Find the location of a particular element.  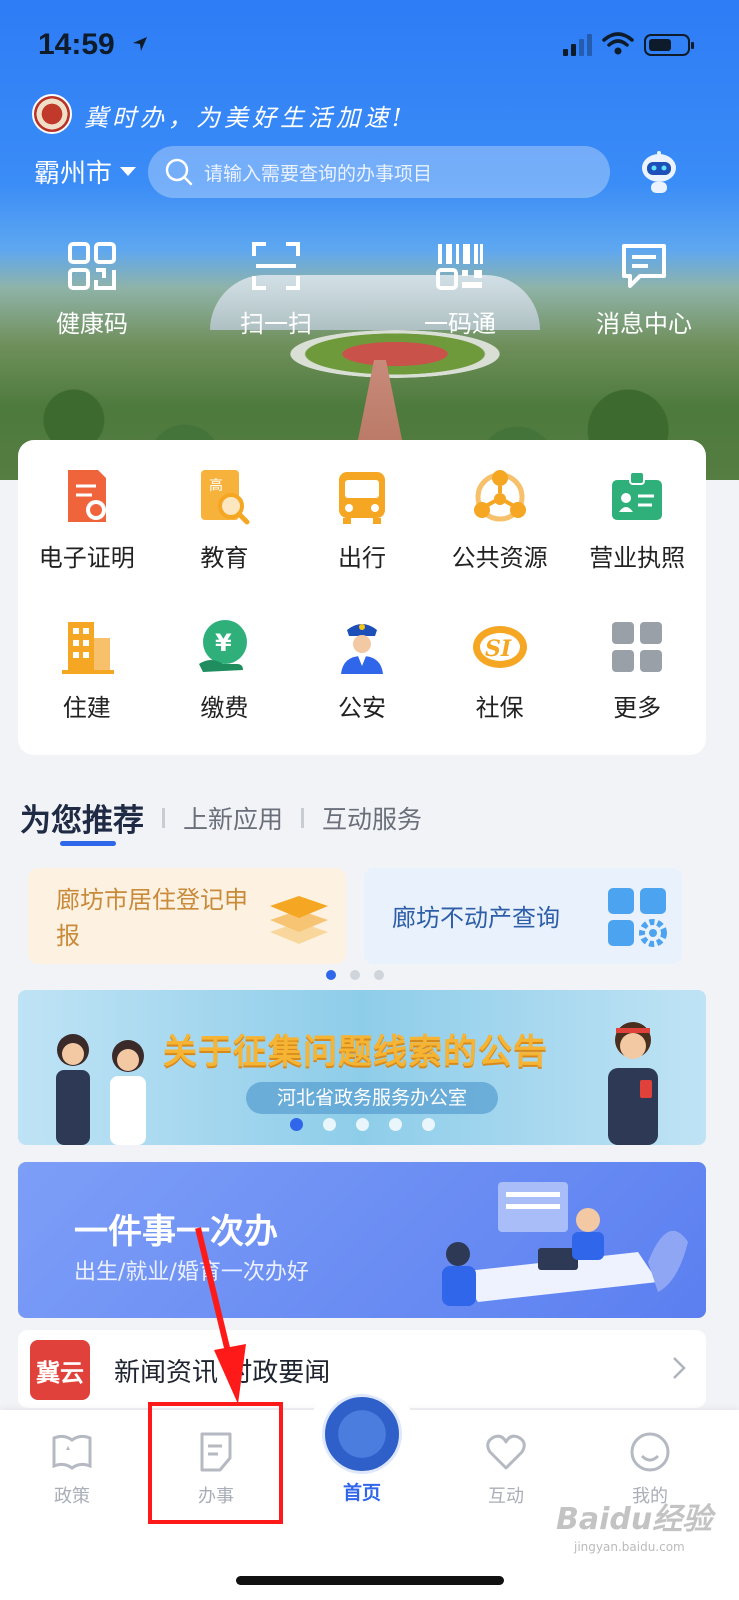

recommend-pagination is located at coordinates (355, 975).